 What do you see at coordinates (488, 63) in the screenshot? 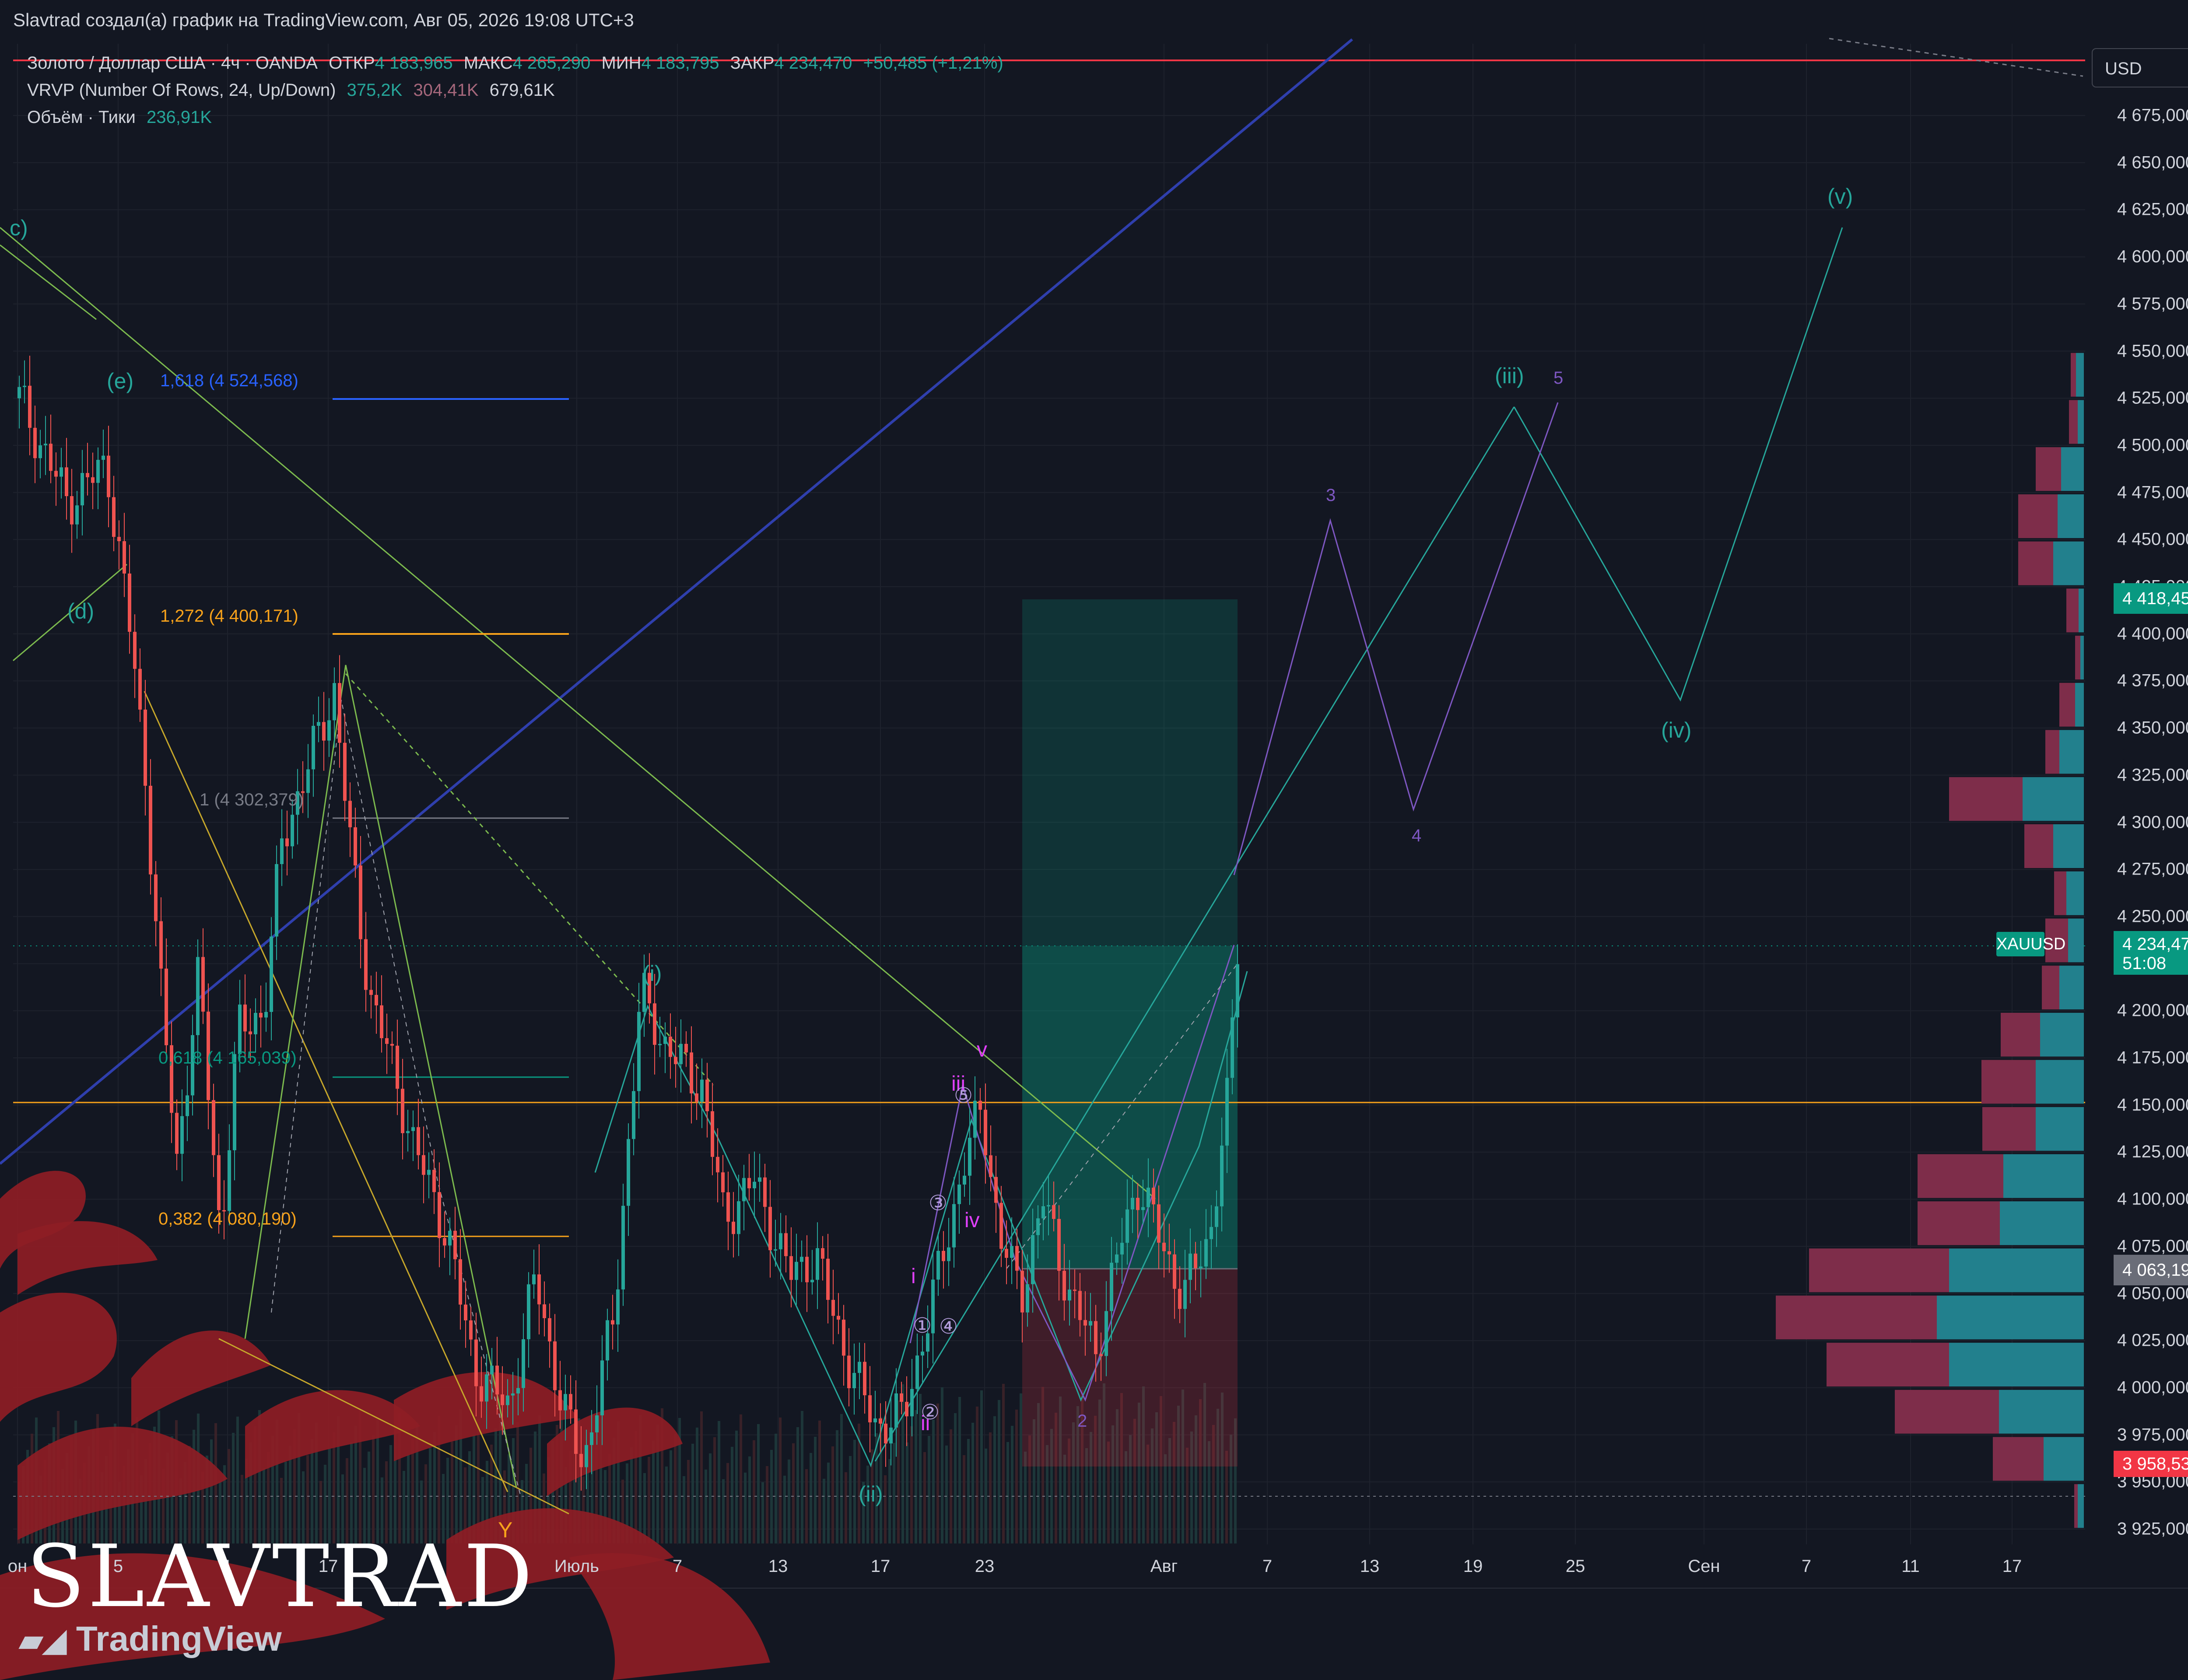
I see `high-label: МАКС` at bounding box center [488, 63].